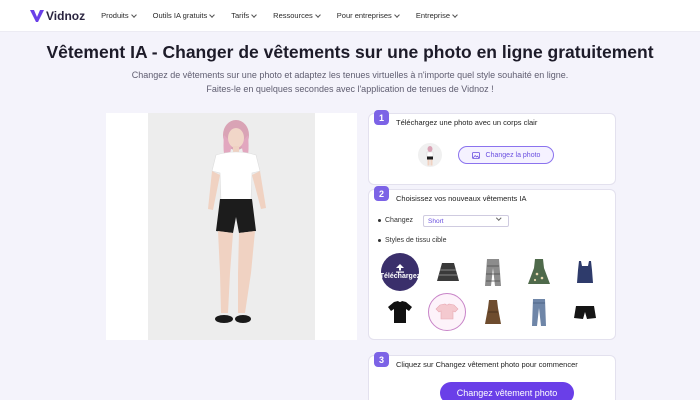 This screenshot has height=400, width=700. Describe the element at coordinates (180, 15) in the screenshot. I see `nav-label: Outils IA gratuits` at that location.